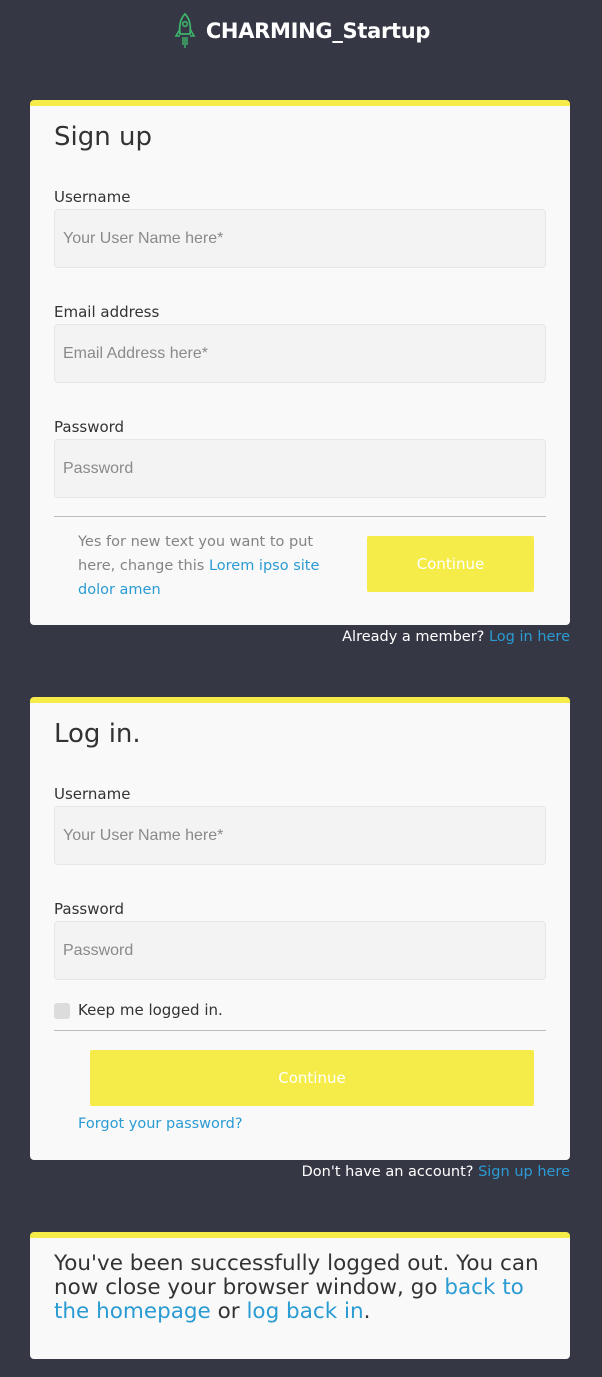 This screenshot has width=602, height=1377. Describe the element at coordinates (185, 31) in the screenshot. I see `rocket-icon` at that location.